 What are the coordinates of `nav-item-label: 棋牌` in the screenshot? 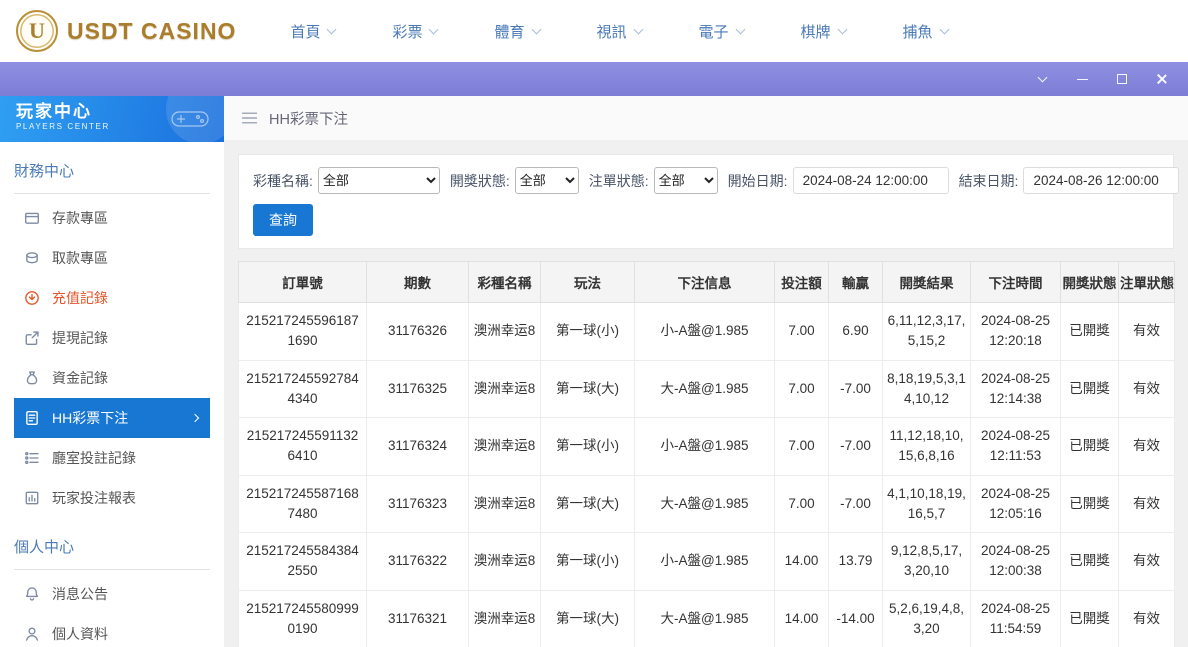 It's located at (815, 32).